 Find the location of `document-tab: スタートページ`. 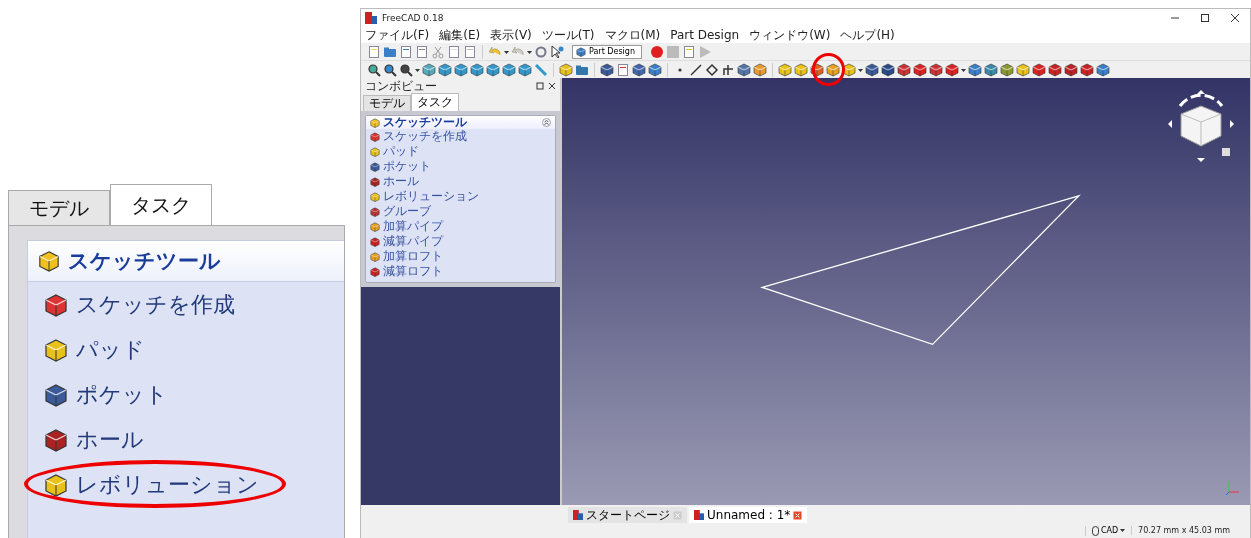

document-tab: スタートページ is located at coordinates (627, 515).